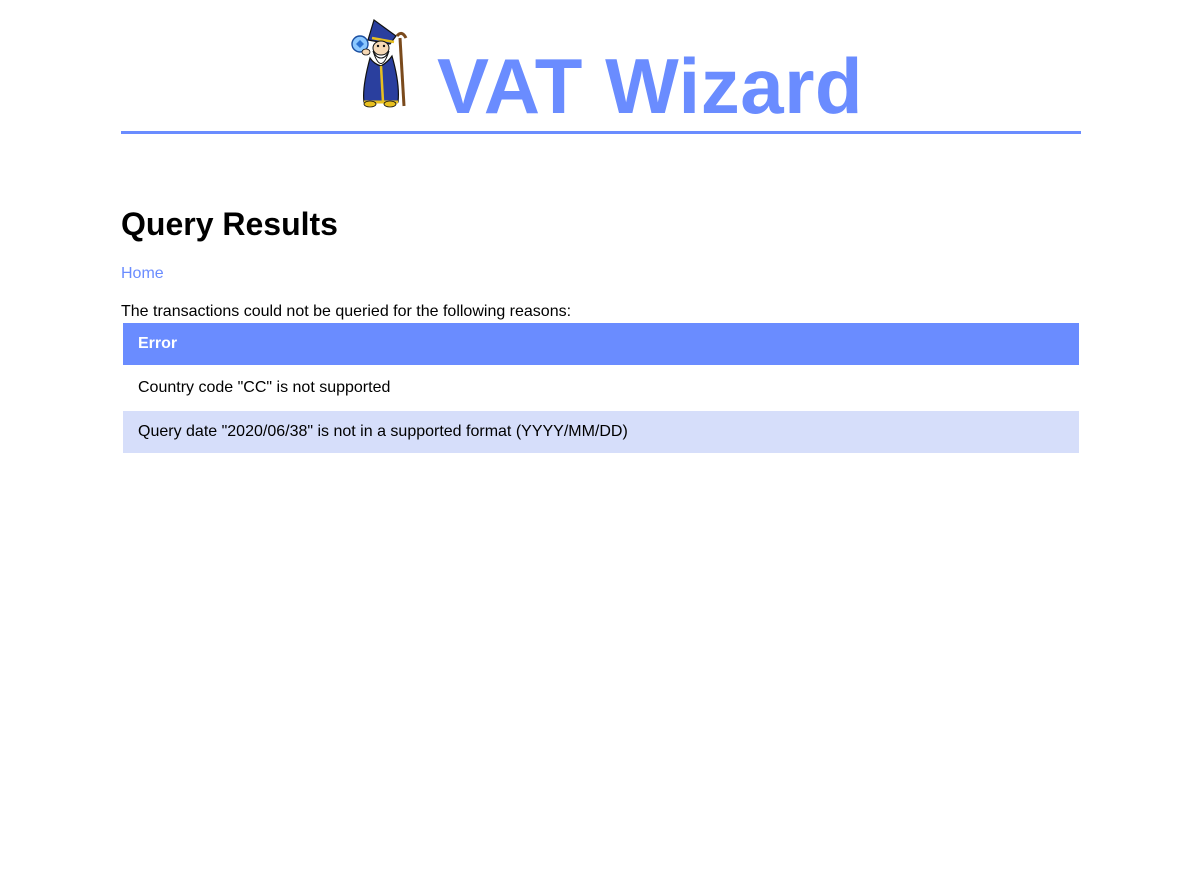  I want to click on site-header: VAT Wizard, so click(601, 67).